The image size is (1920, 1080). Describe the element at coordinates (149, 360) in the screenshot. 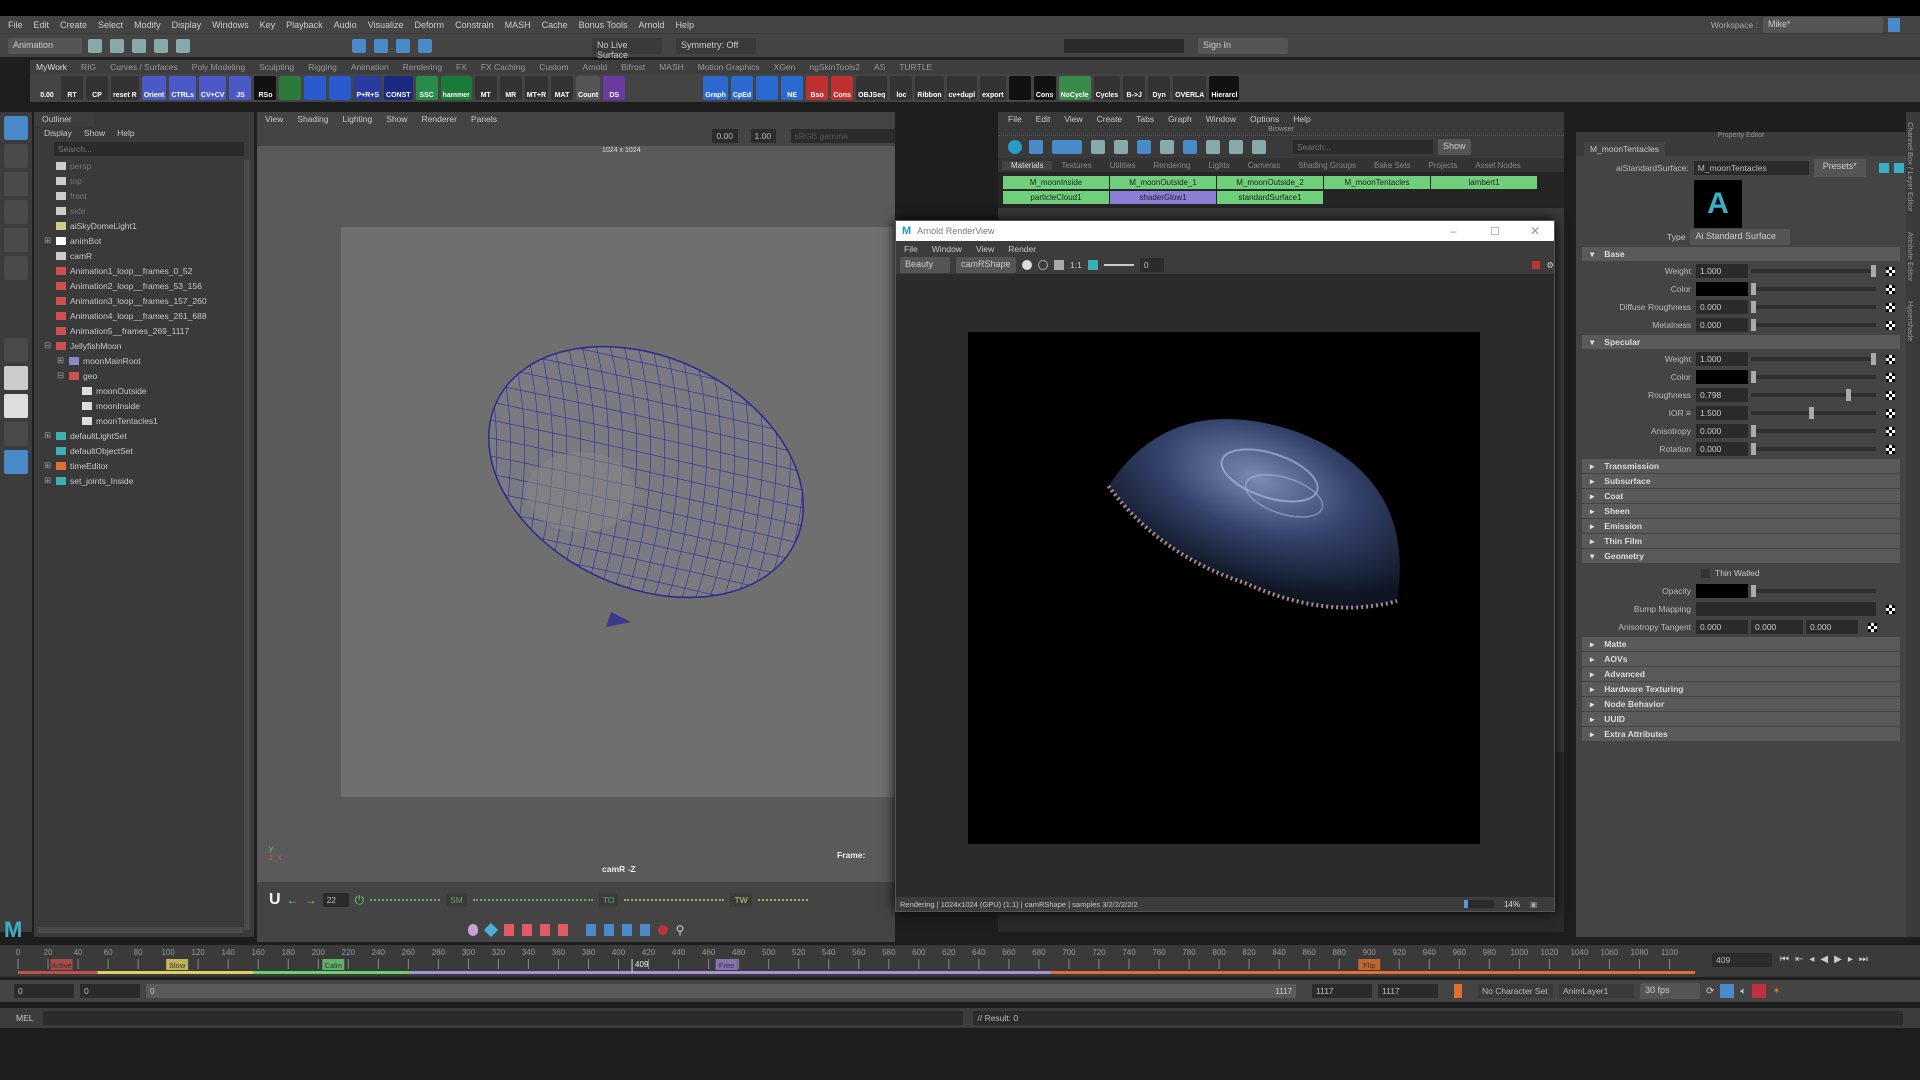

I see `outliner-item: ⊞ moonMainRoot` at that location.